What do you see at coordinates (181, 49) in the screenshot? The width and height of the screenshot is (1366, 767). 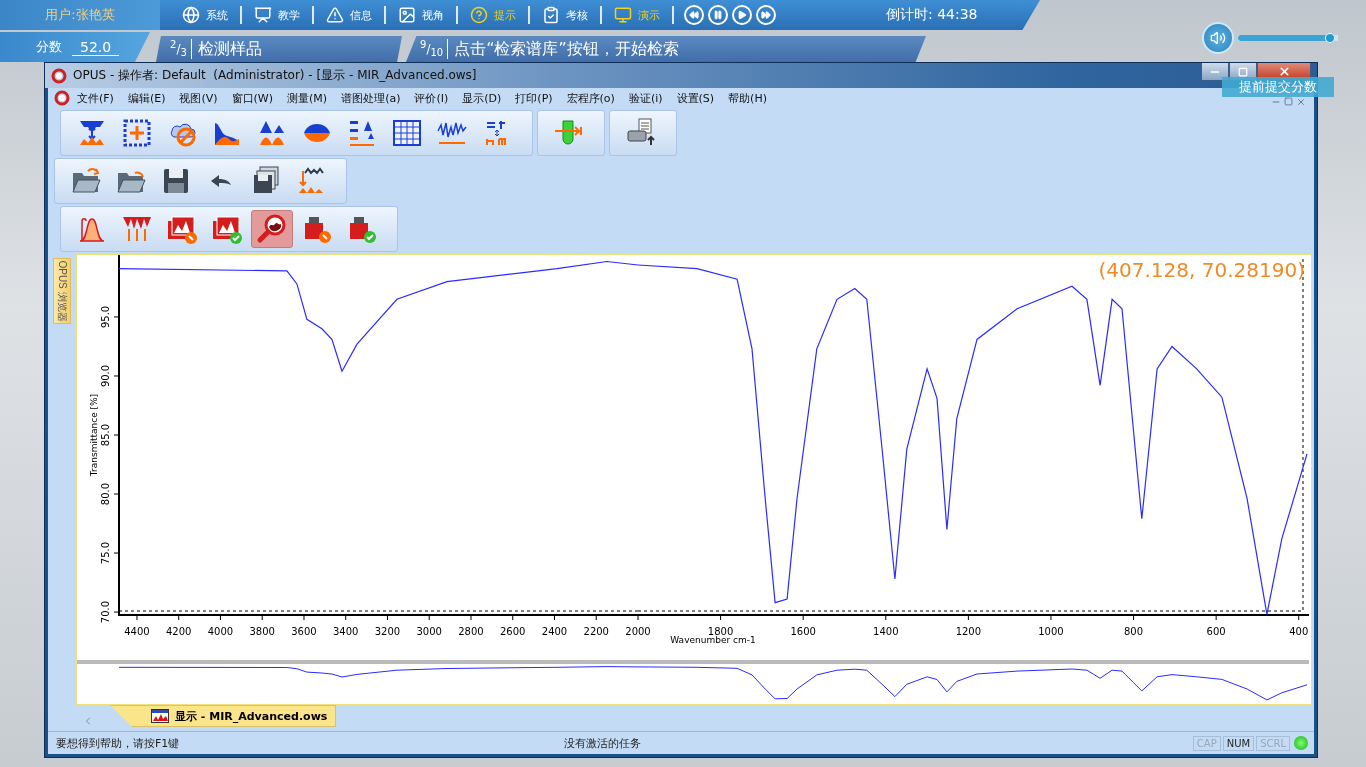 I see `step-fraction: $^{2}$/$_{3}$` at bounding box center [181, 49].